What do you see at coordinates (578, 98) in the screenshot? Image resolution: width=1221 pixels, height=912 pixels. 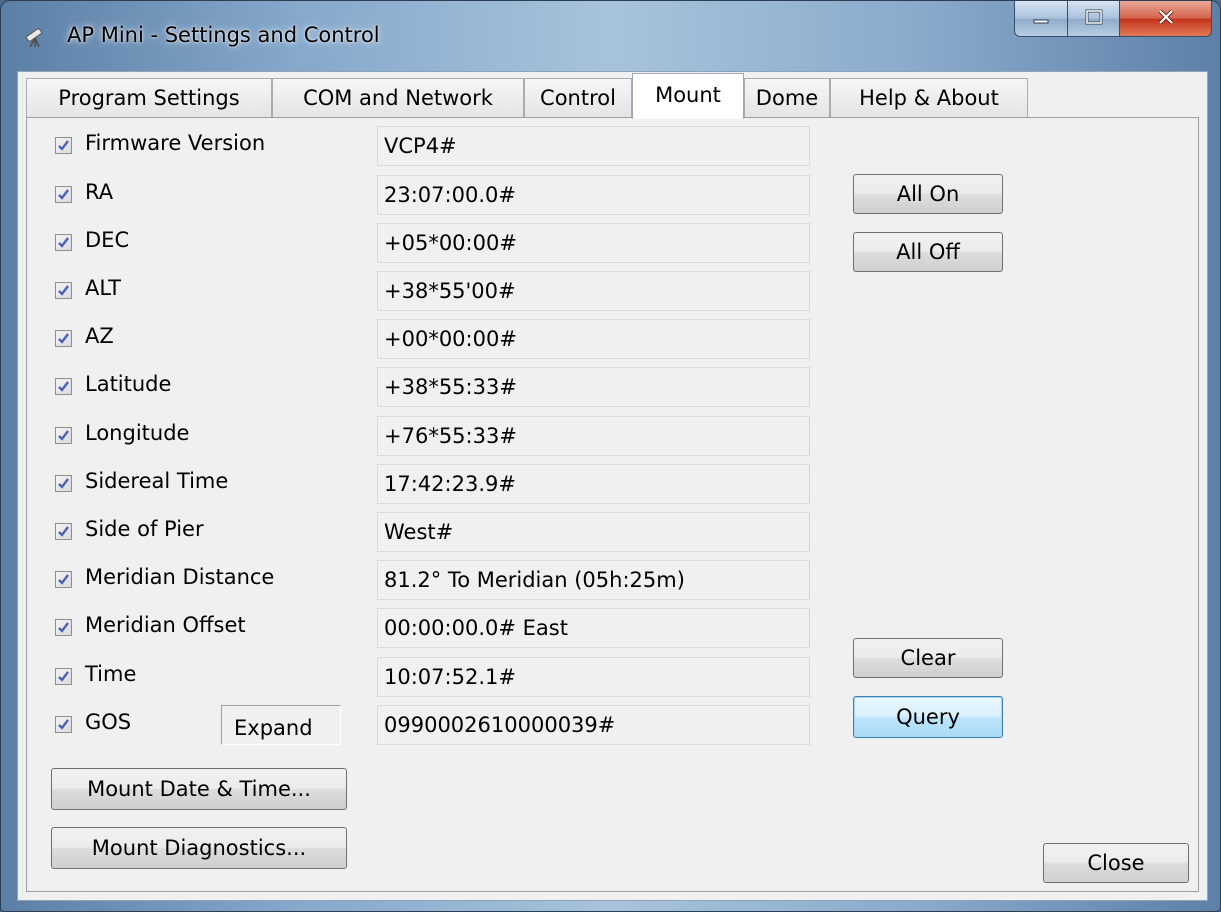 I see `tab-control: Control` at bounding box center [578, 98].